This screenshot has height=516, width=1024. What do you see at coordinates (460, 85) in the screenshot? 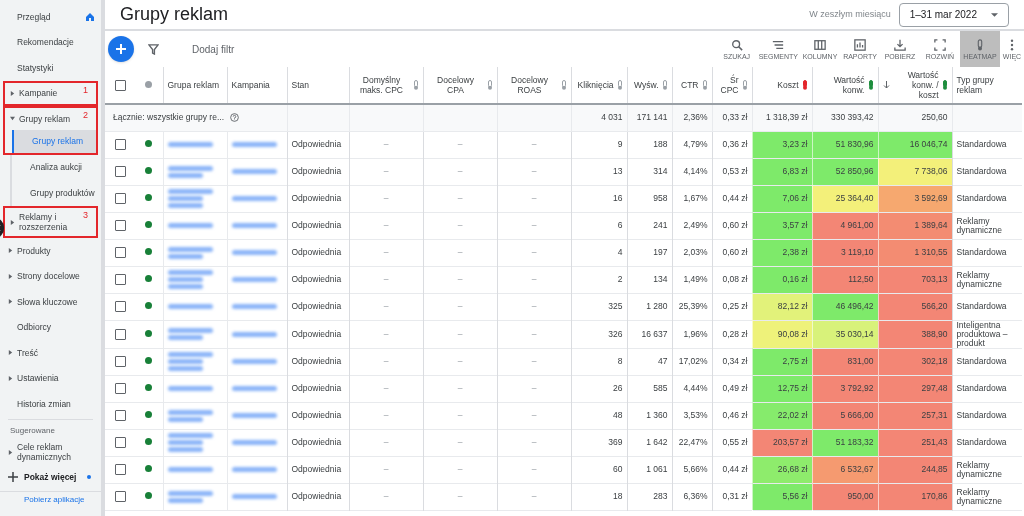
I see `column-header: Docelowy CPA` at bounding box center [460, 85].